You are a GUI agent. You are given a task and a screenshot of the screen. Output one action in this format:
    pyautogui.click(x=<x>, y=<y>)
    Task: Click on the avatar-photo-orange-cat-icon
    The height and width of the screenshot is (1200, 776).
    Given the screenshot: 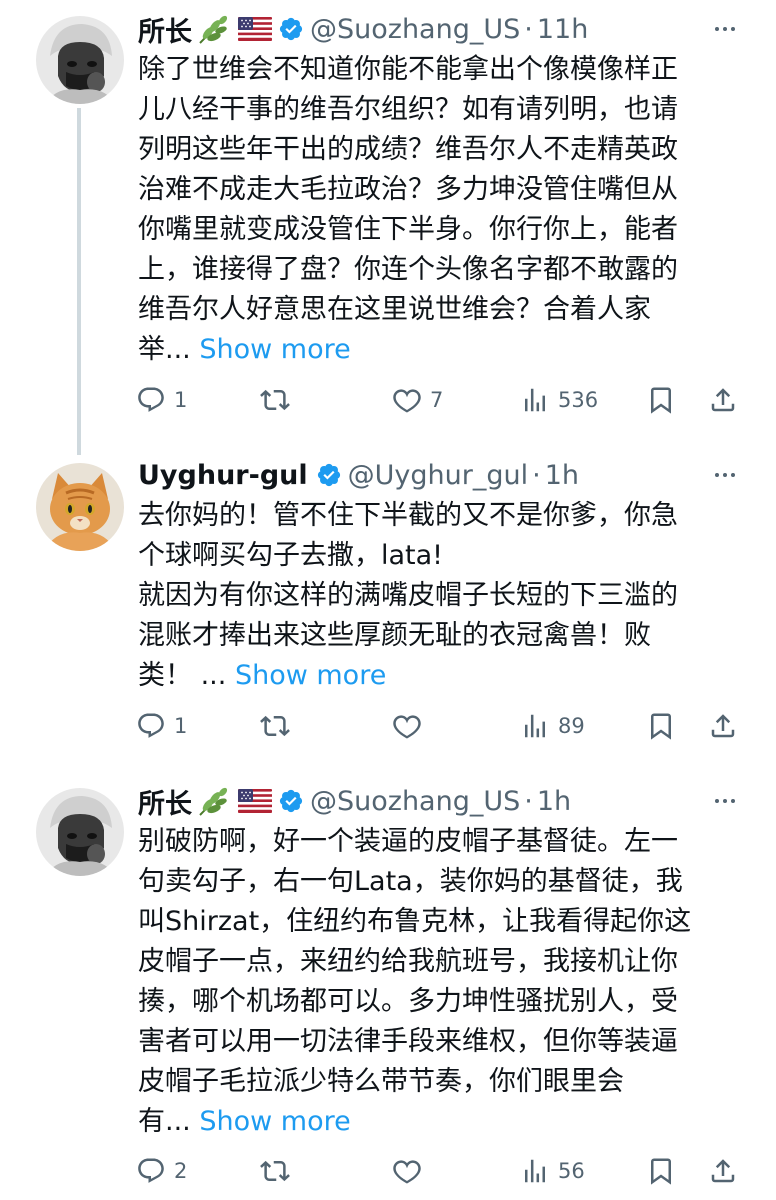 What is the action you would take?
    pyautogui.click(x=80, y=507)
    